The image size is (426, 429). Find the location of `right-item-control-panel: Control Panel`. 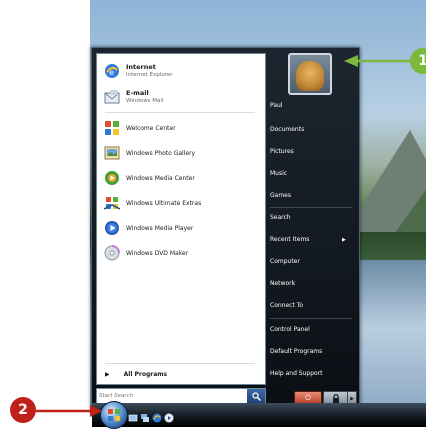

right-item-control-panel: Control Panel is located at coordinates (290, 329).